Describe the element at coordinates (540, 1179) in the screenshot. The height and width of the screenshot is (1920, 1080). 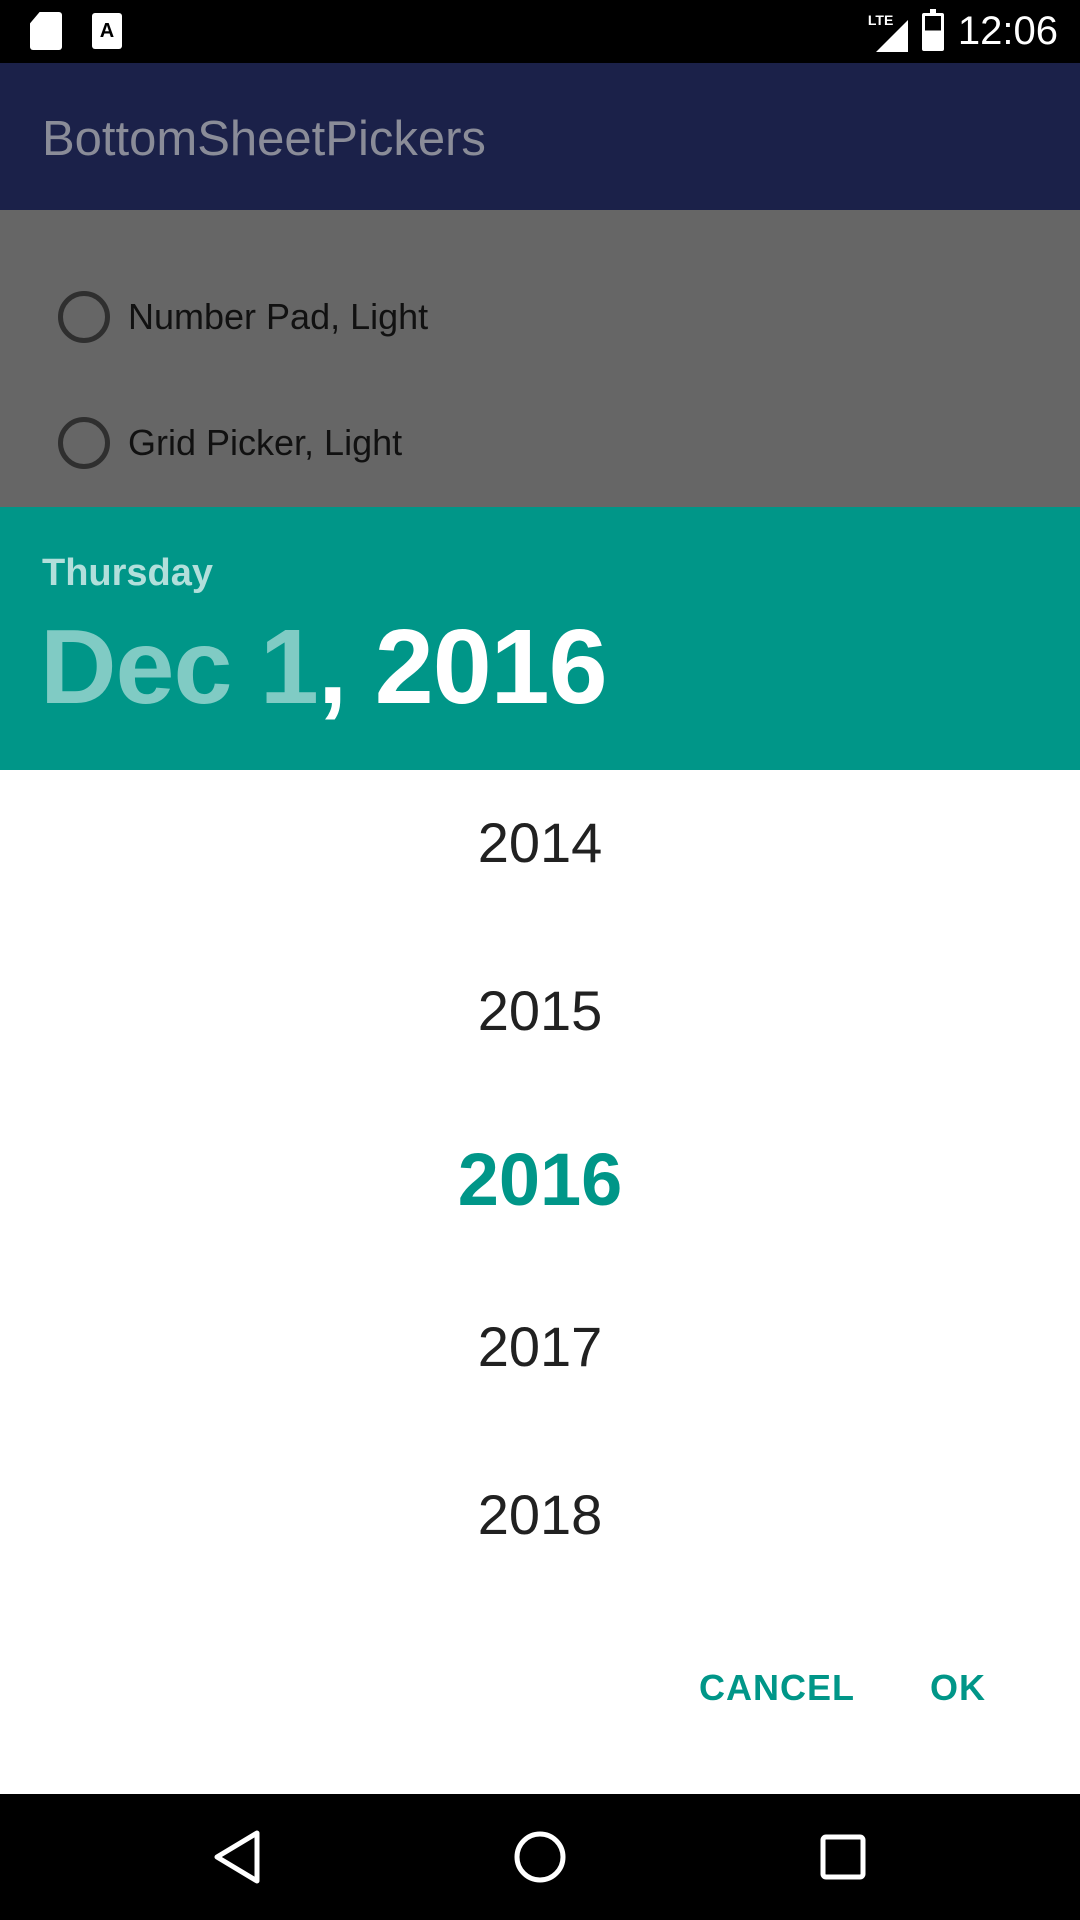
I see `year-item-selected: 2016` at that location.